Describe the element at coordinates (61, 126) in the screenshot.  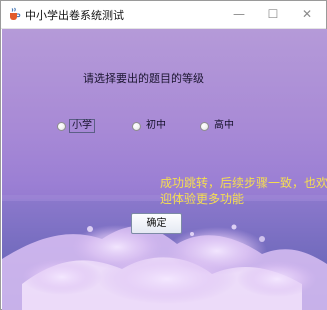
I see `primary-radio` at that location.